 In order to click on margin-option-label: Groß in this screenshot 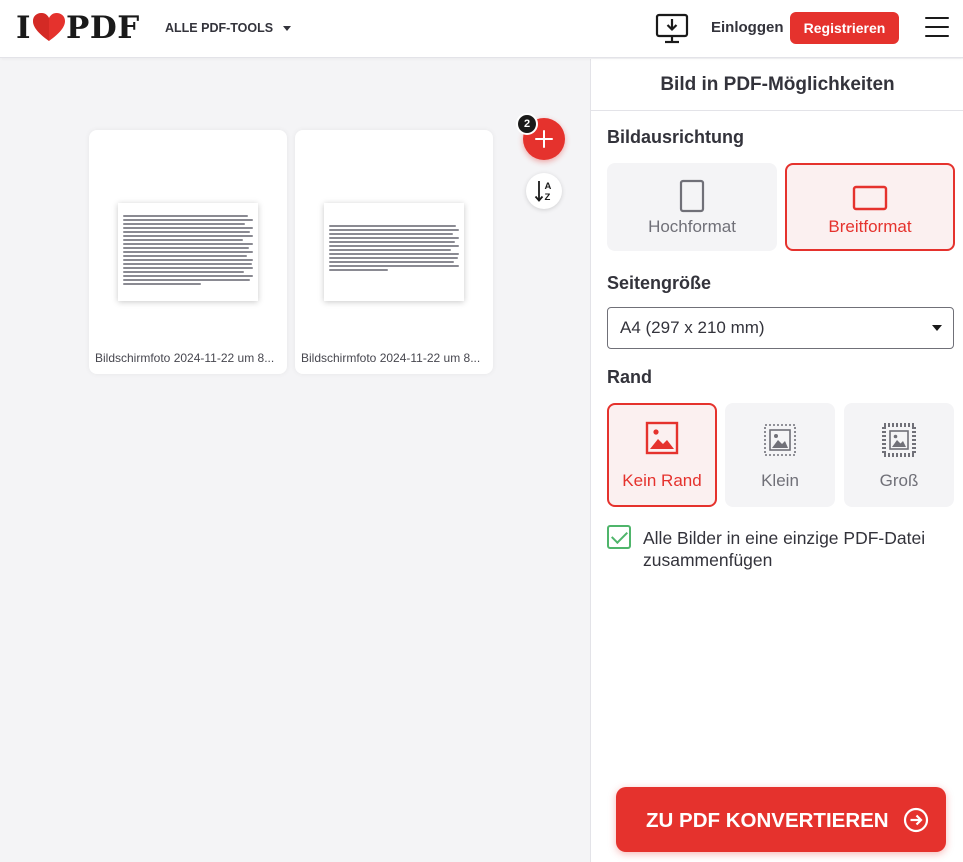, I will do `click(899, 480)`.